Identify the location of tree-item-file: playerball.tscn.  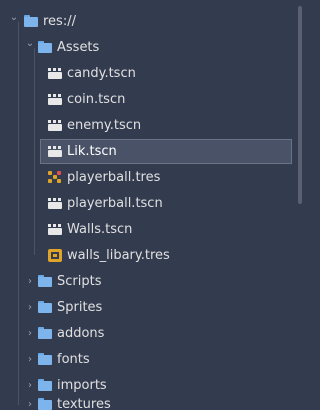
(150, 203).